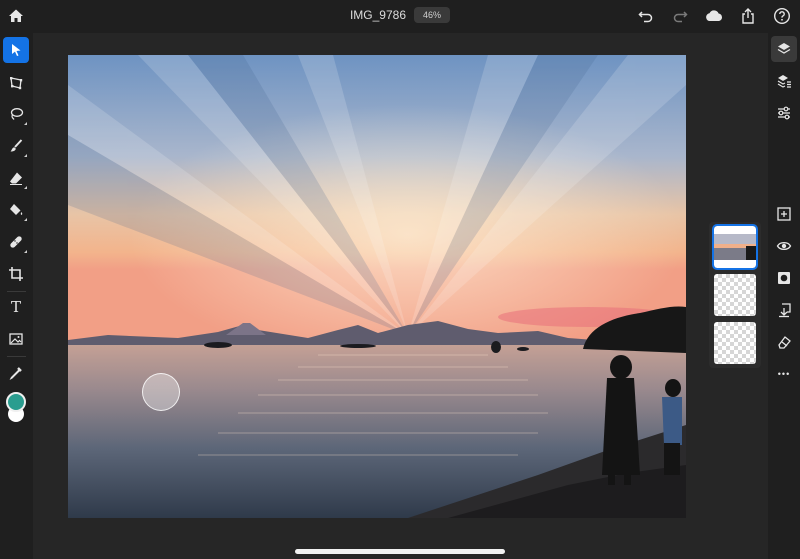 This screenshot has width=800, height=559. Describe the element at coordinates (784, 278) in the screenshot. I see `mask-icon` at that location.